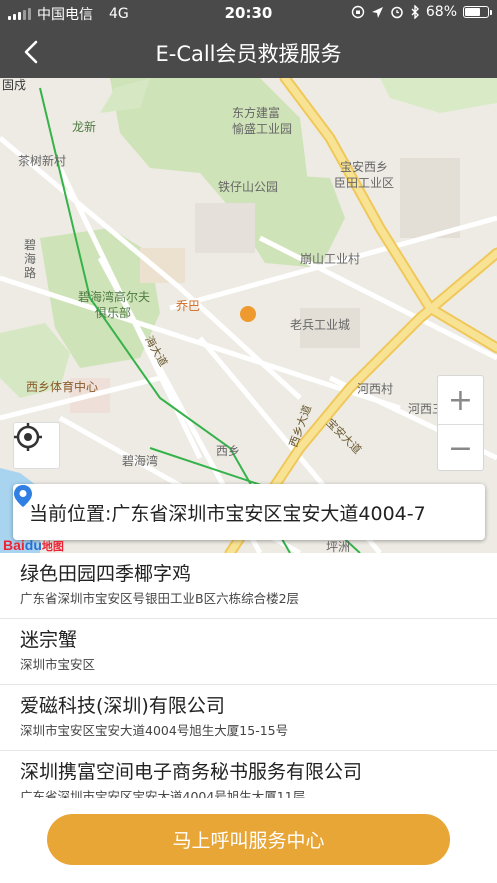  I want to click on map-label: 崩山工业村, so click(330, 259).